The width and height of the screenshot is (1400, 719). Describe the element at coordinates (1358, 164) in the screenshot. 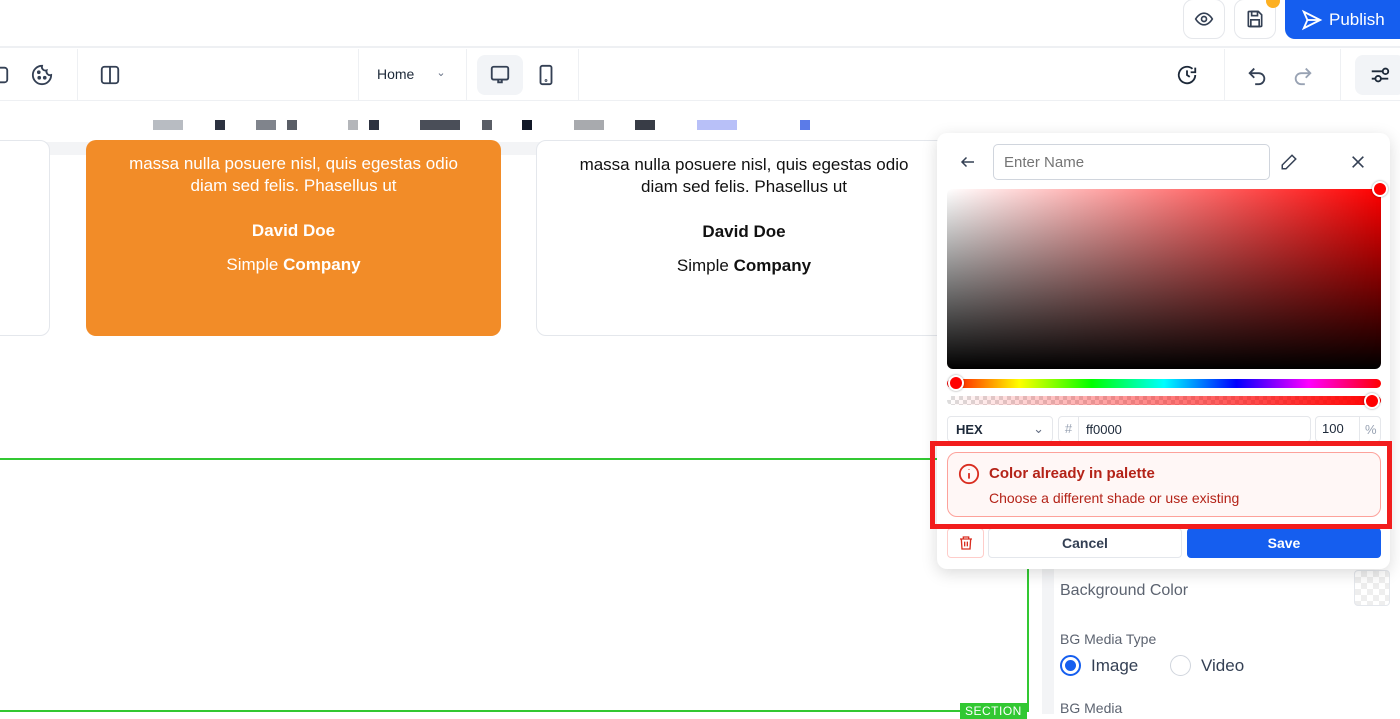

I see `close-icon` at that location.